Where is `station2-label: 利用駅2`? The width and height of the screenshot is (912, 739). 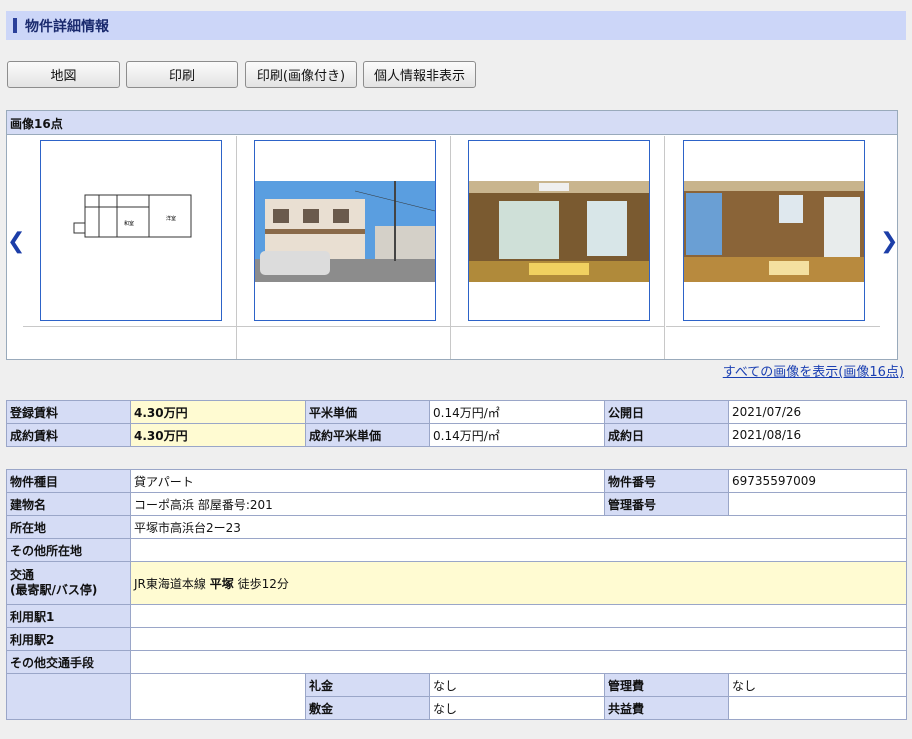 station2-label: 利用駅2 is located at coordinates (68, 639).